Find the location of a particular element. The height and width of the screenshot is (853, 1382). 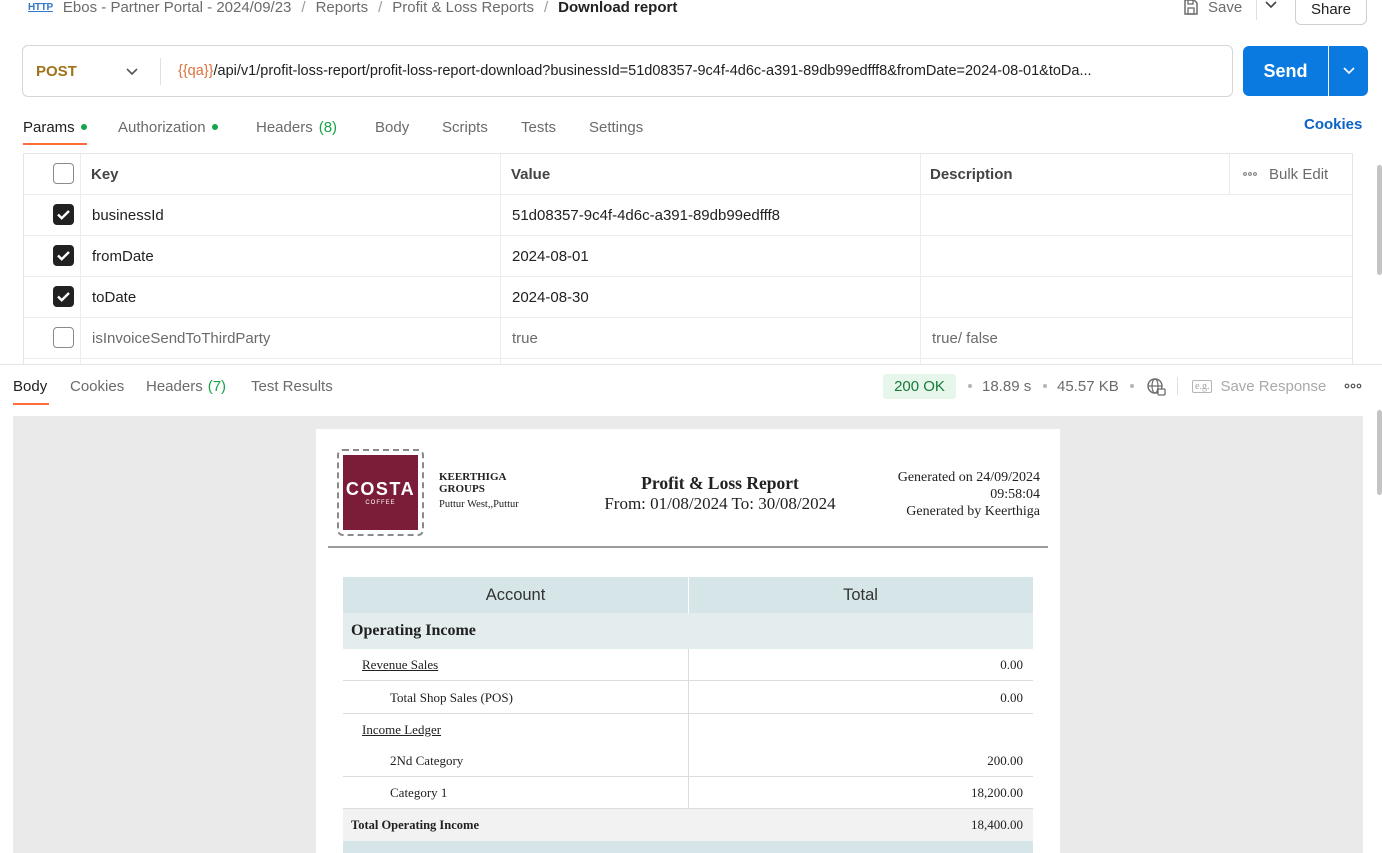

tab-tests: Tests is located at coordinates (538, 127).